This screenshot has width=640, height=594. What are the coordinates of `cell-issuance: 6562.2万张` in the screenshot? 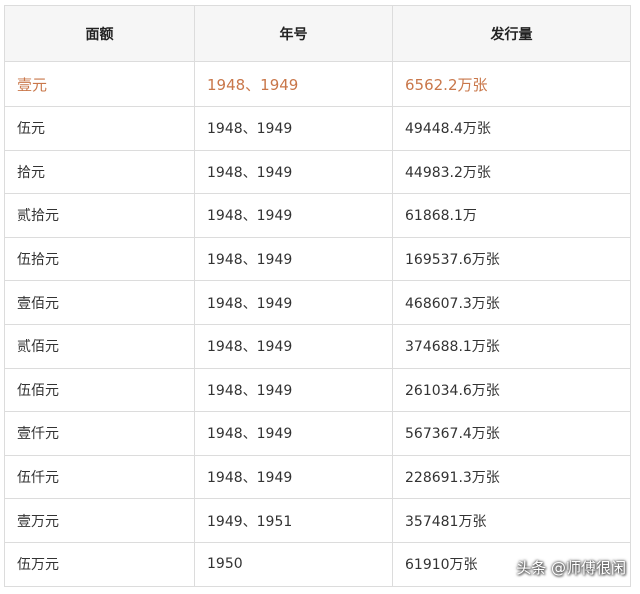 It's located at (511, 84).